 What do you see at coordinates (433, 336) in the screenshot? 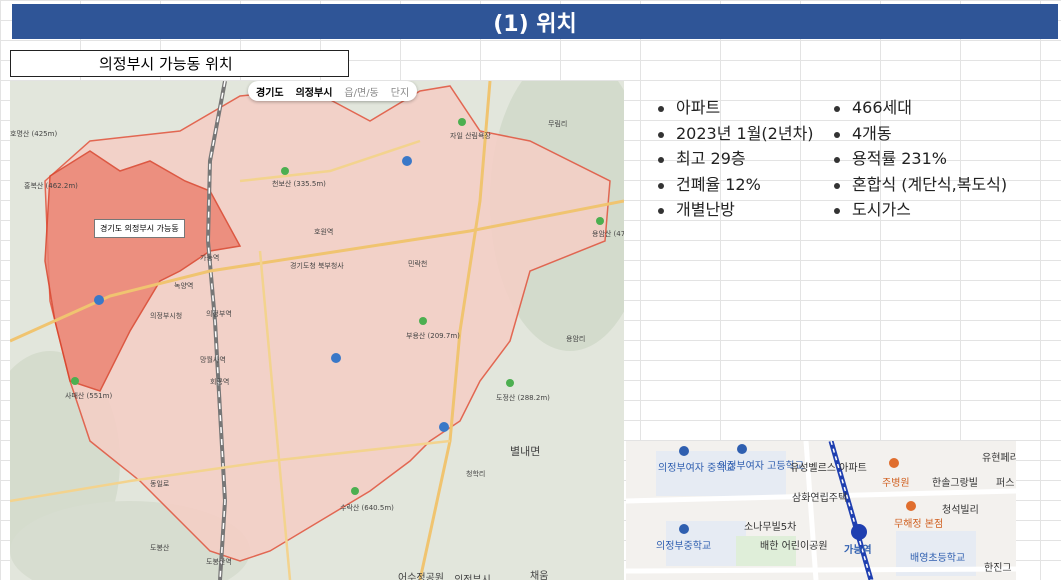
I see `map-label: 부용산 (209.7m)` at bounding box center [433, 336].